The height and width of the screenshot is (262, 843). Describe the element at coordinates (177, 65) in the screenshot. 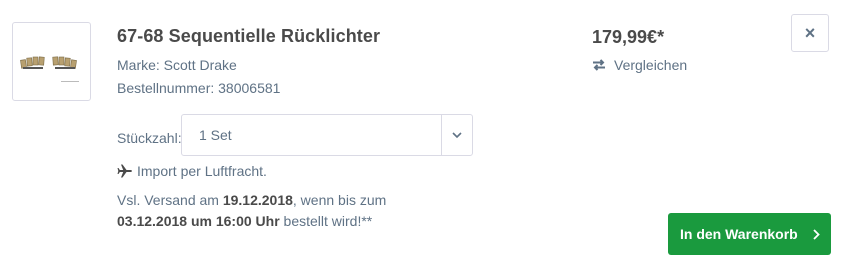

I see `product-brand: Marke: Scott Drake` at that location.